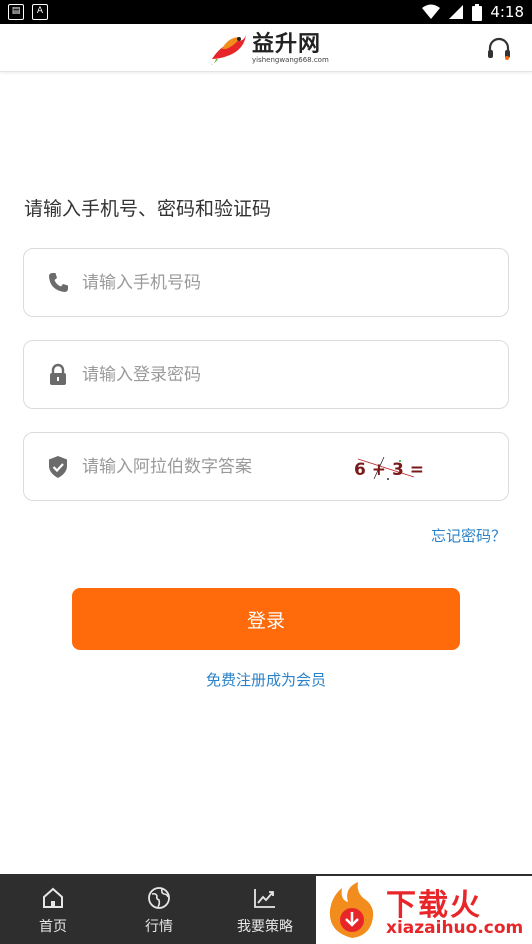 Image resolution: width=532 pixels, height=944 pixels. What do you see at coordinates (507, 12) in the screenshot?
I see `clock: 4:18` at bounding box center [507, 12].